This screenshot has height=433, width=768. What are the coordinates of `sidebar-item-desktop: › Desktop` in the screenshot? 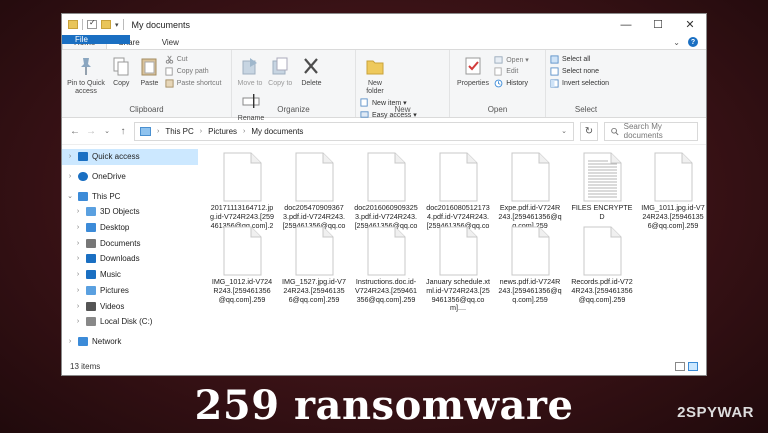 It's located at (130, 228).